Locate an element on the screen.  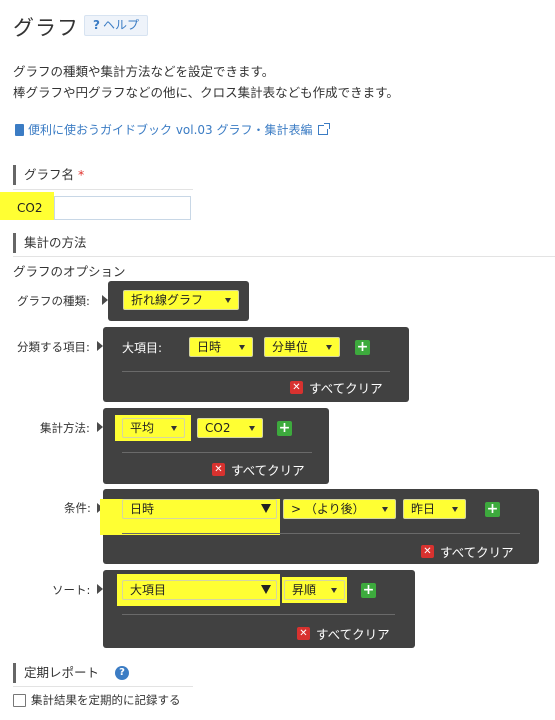
condition-operator-value: > （より後） is located at coordinates (328, 509).